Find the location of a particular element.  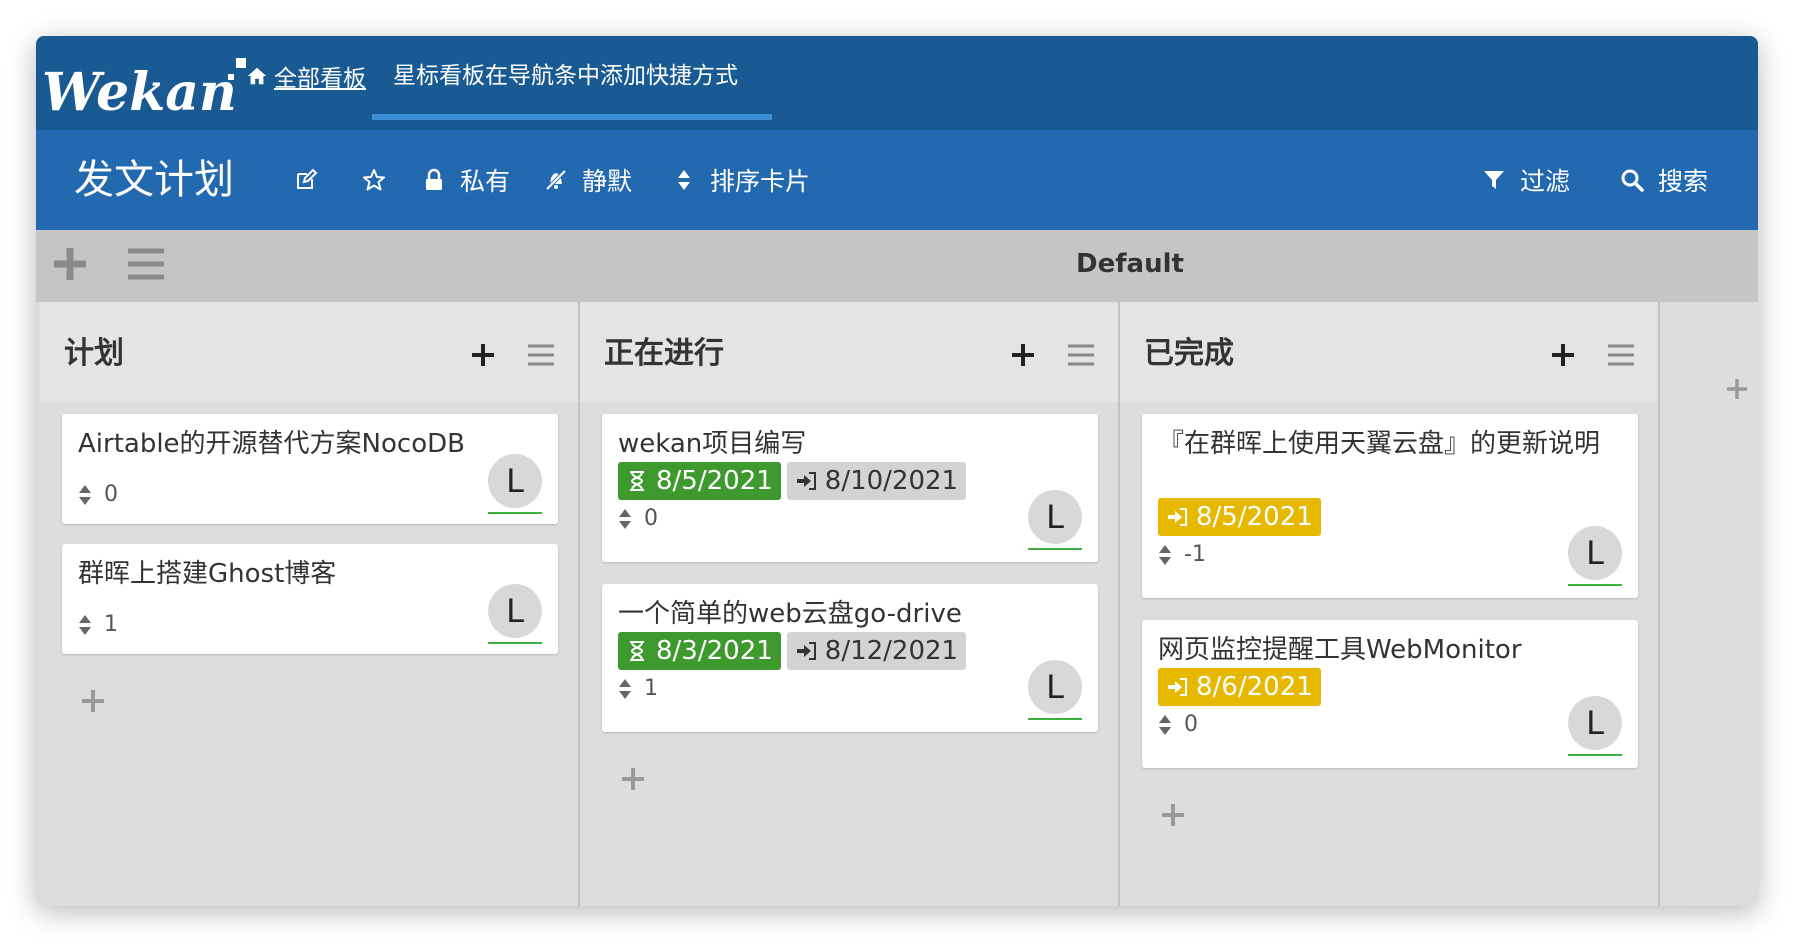

card-dates: 8/6/2021 is located at coordinates (1239, 687).